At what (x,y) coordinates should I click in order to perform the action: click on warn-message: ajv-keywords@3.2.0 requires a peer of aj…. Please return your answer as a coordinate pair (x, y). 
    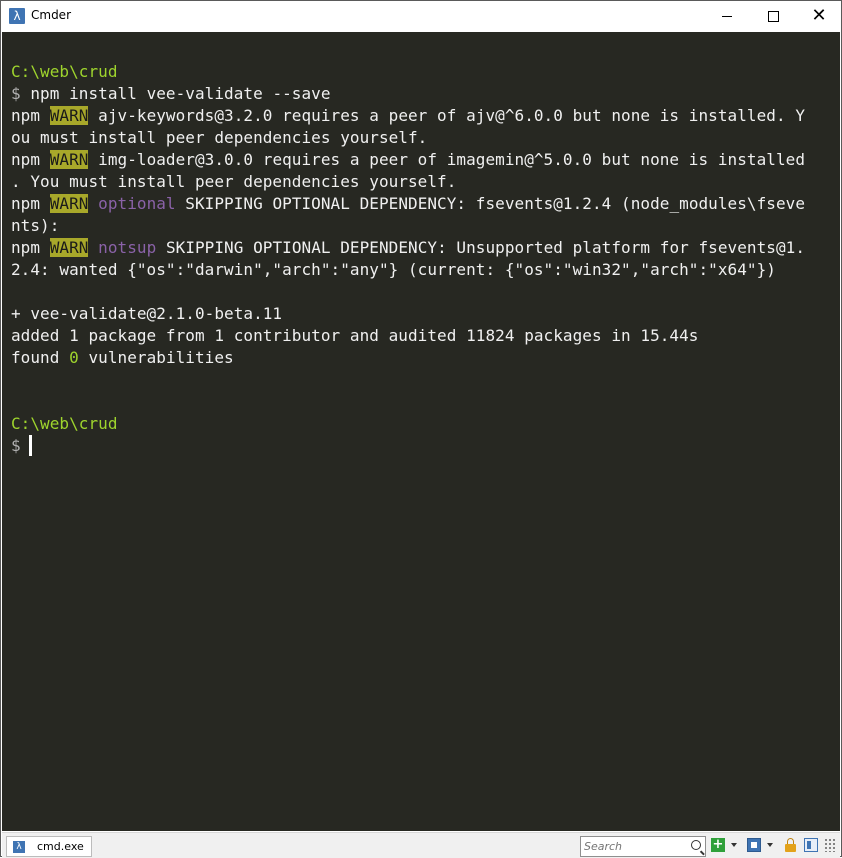
    Looking at the image, I should click on (446, 115).